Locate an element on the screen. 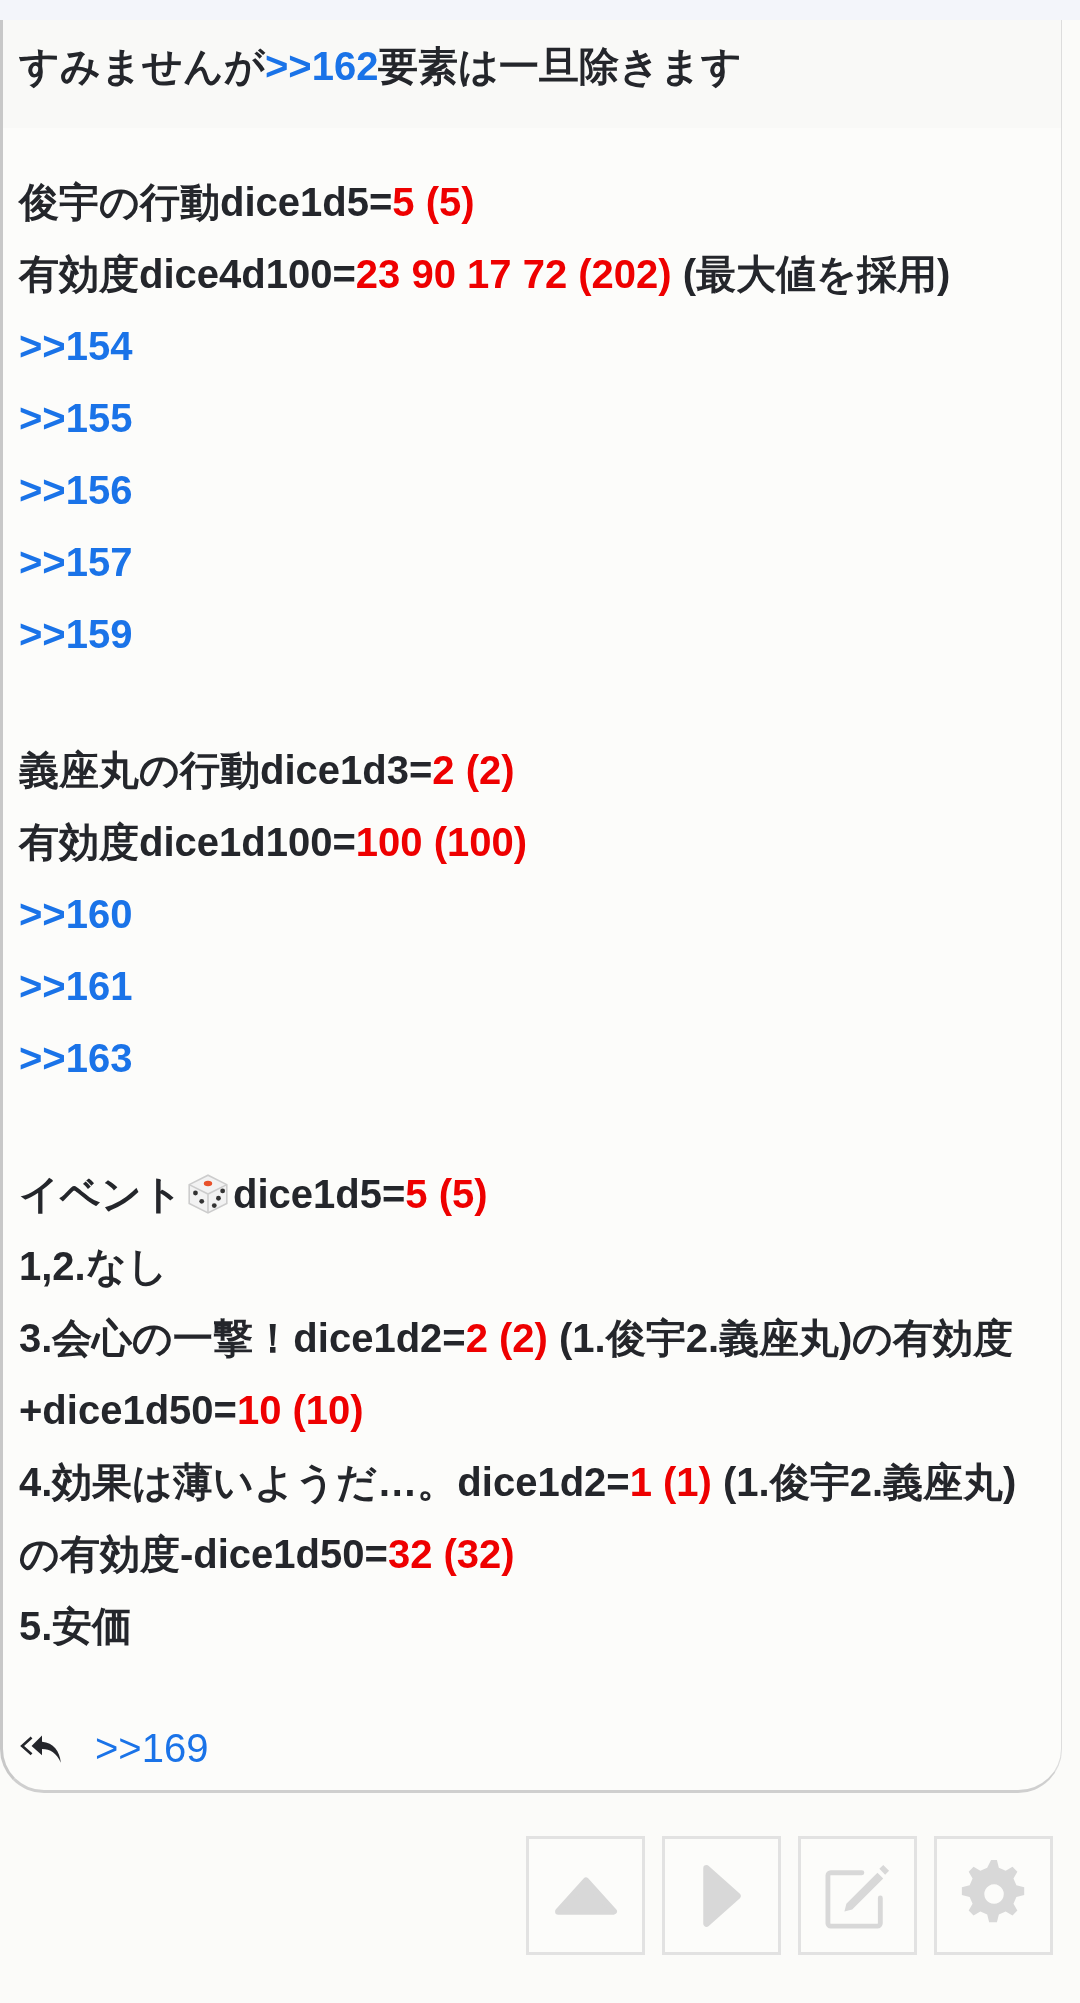  post-line: 有効度dice4d100=23 90 17 72 (202) (最大値を採用) is located at coordinates (485, 274).